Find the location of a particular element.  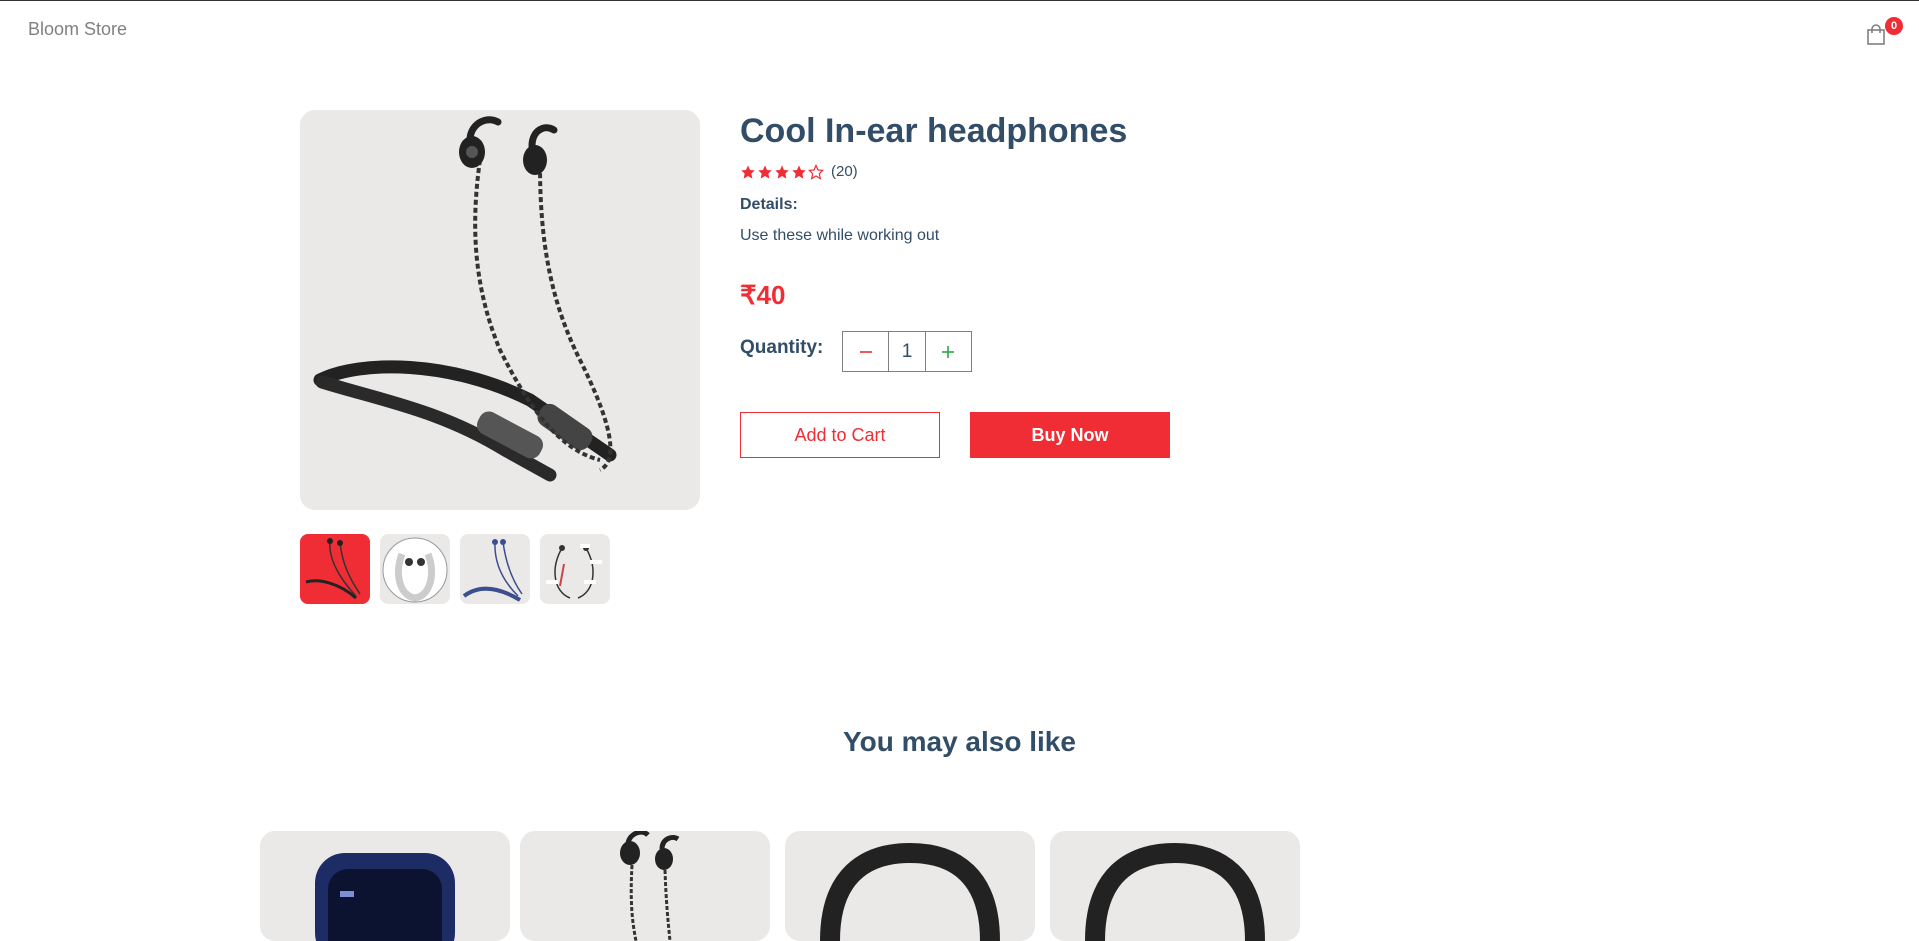

product-price: ₹40 is located at coordinates (763, 295).